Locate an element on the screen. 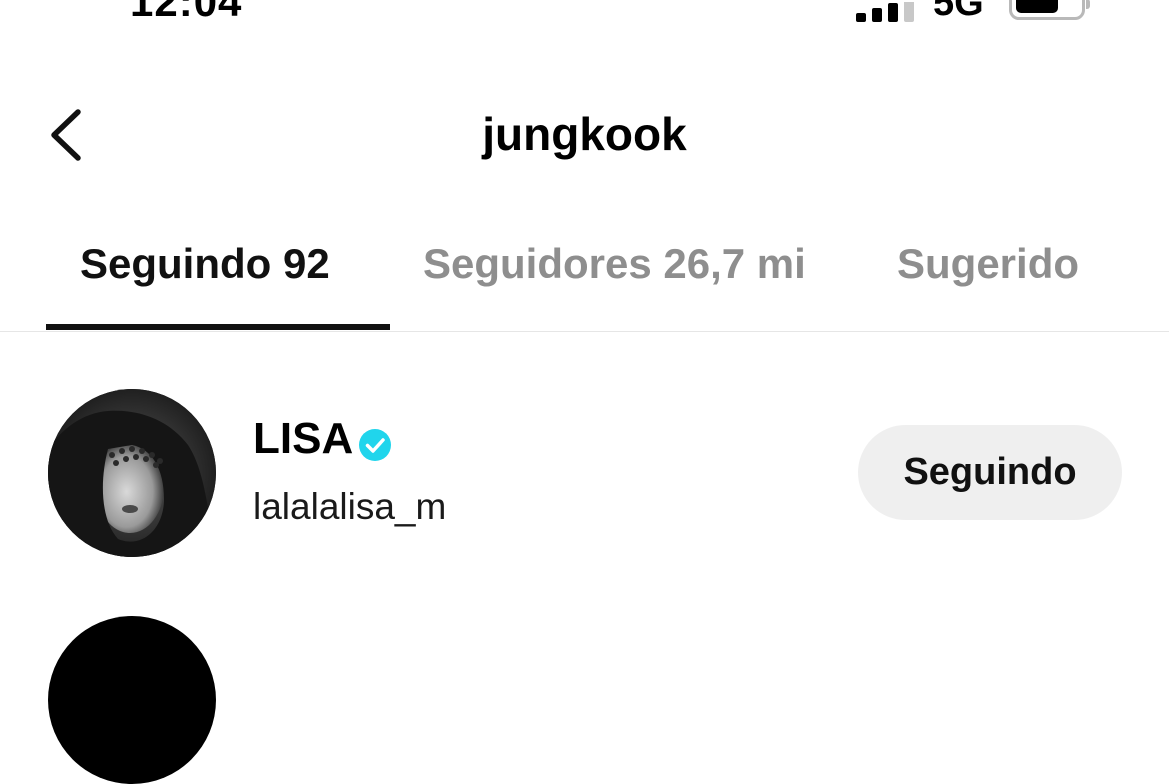 The height and width of the screenshot is (784, 1169). battery-icon is located at coordinates (1049, 10).